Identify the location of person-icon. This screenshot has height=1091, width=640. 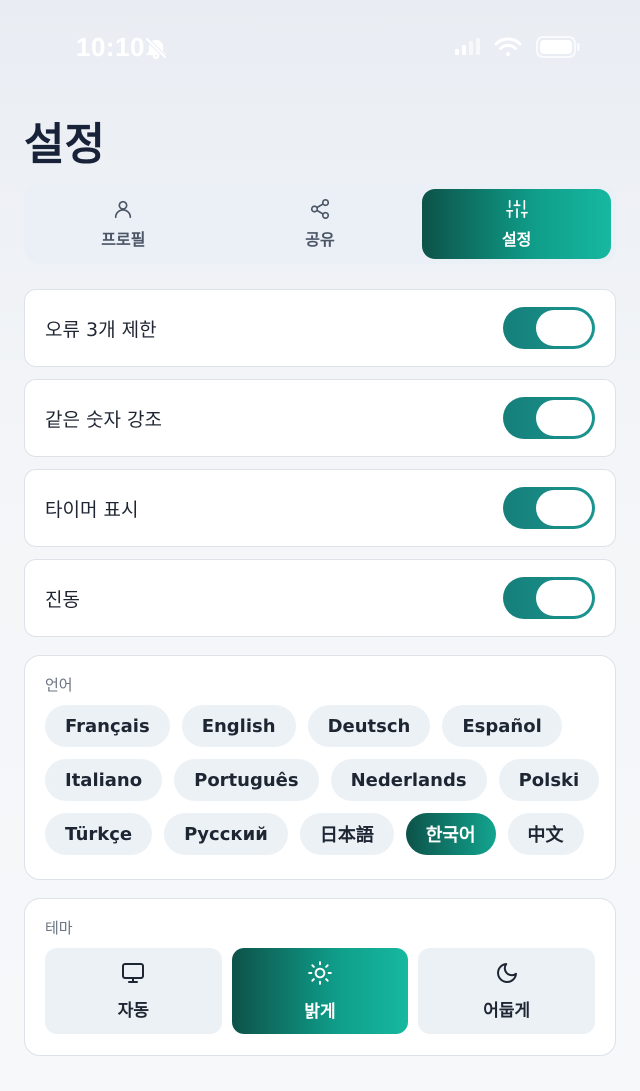
(123, 211).